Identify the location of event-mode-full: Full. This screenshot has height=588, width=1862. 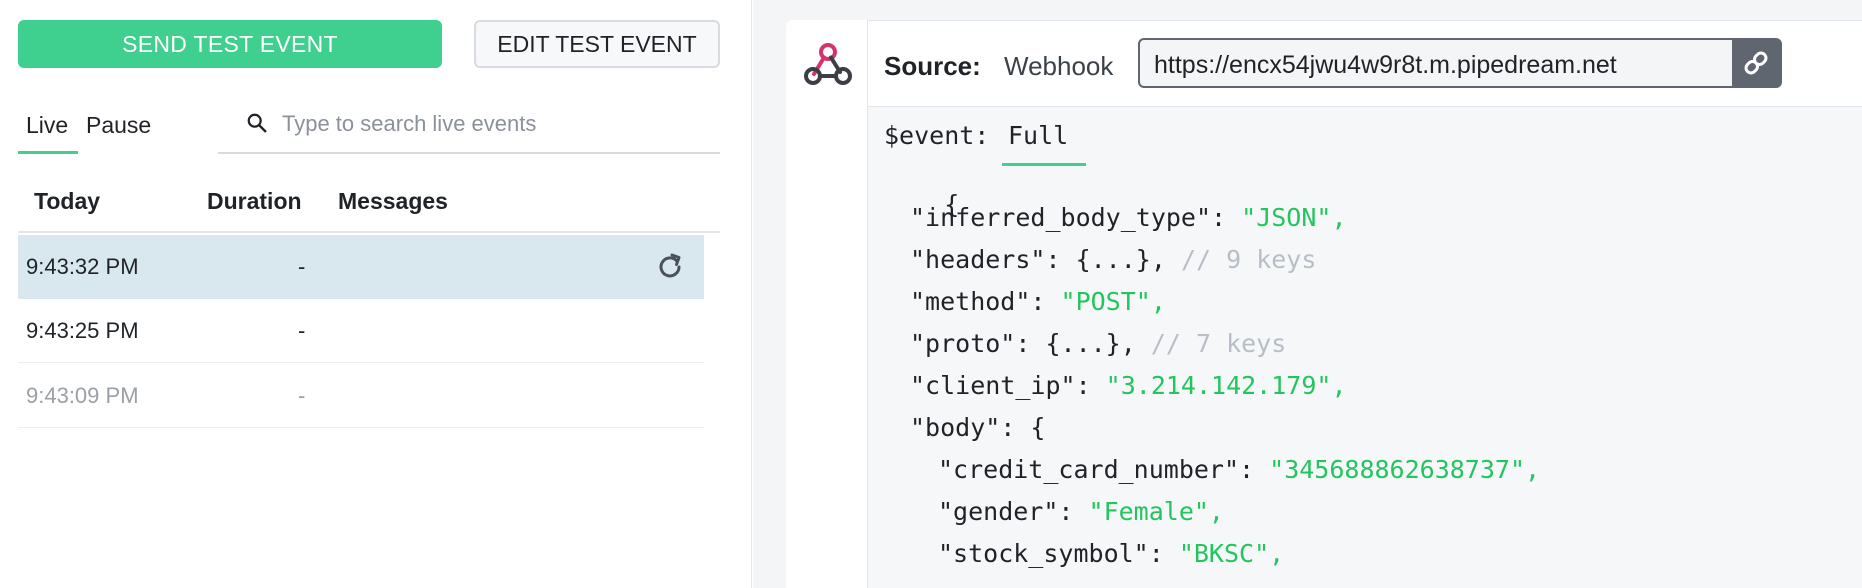
(1038, 135).